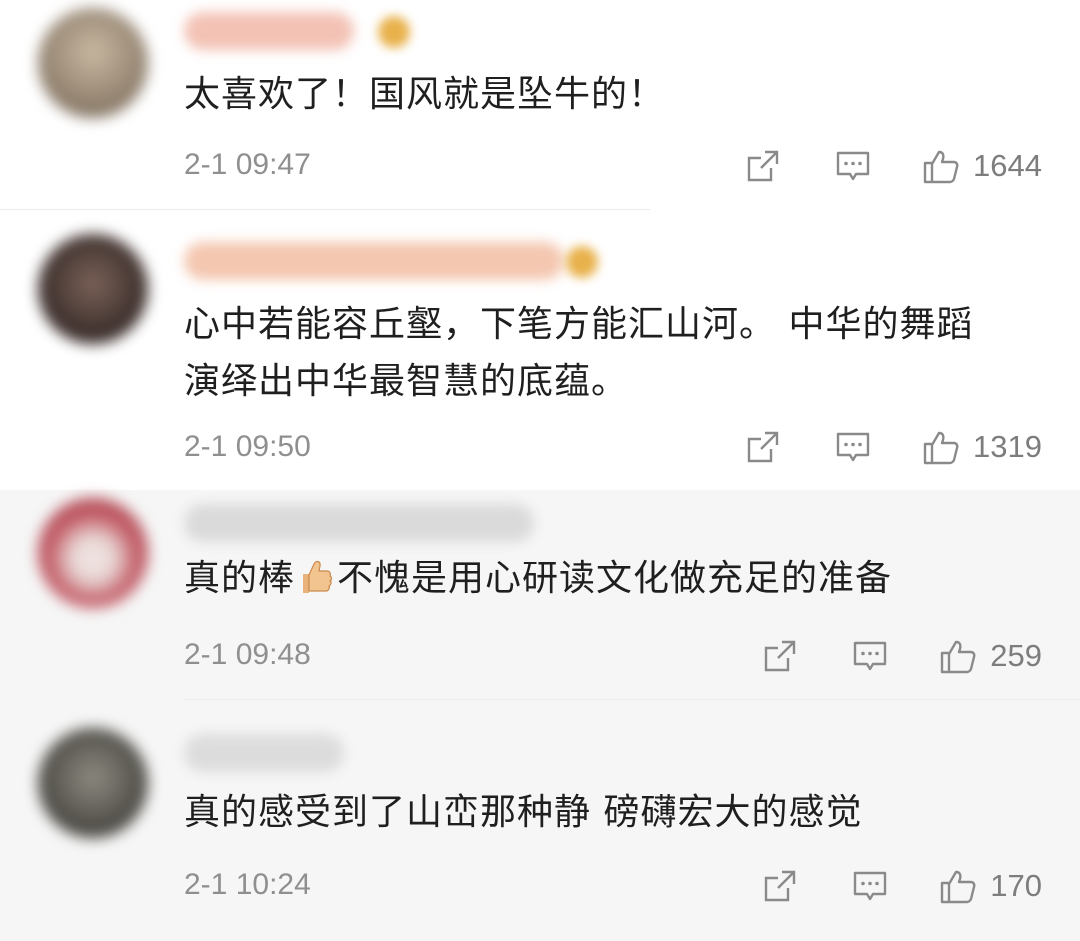  Describe the element at coordinates (523, 812) in the screenshot. I see `comment-text: 真的感受到了山峦那种静 磅礴宏大的感觉` at that location.